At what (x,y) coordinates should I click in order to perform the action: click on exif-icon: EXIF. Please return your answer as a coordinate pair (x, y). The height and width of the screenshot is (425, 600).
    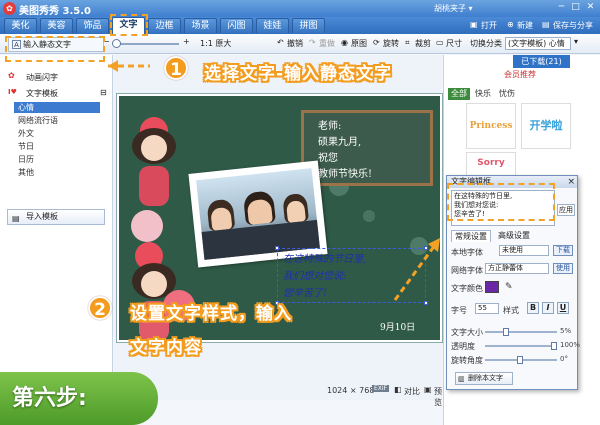
    Looking at the image, I should click on (381, 388).